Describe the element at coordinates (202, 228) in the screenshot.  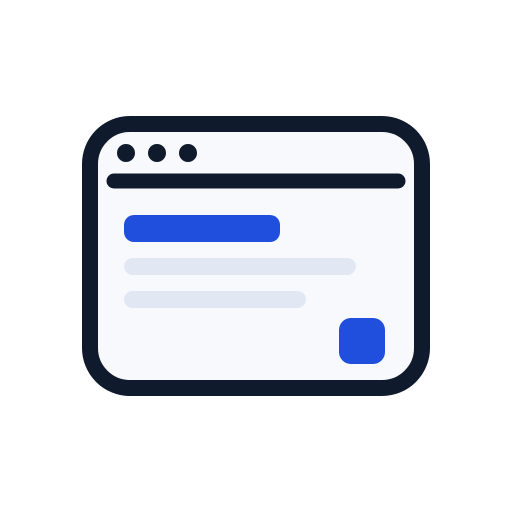
I see `heading-placeholder-bar` at that location.